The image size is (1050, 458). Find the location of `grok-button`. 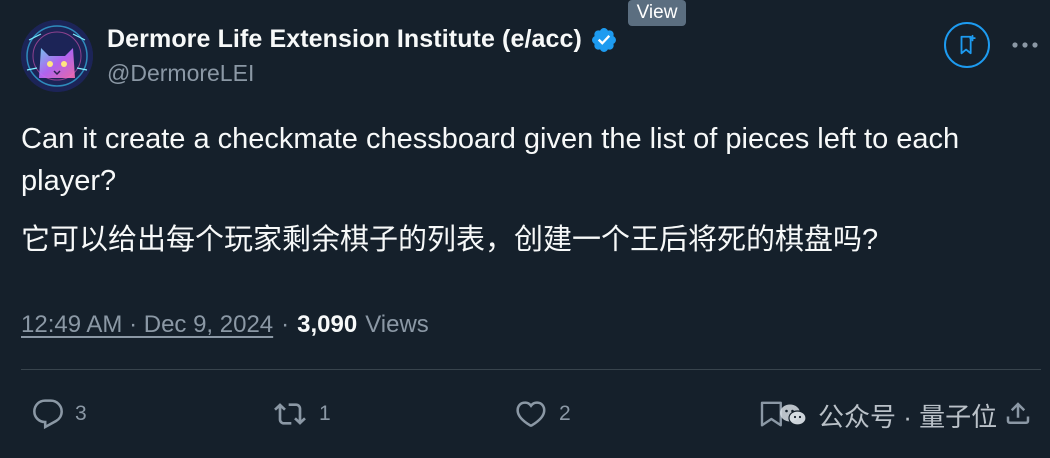

grok-button is located at coordinates (967, 45).